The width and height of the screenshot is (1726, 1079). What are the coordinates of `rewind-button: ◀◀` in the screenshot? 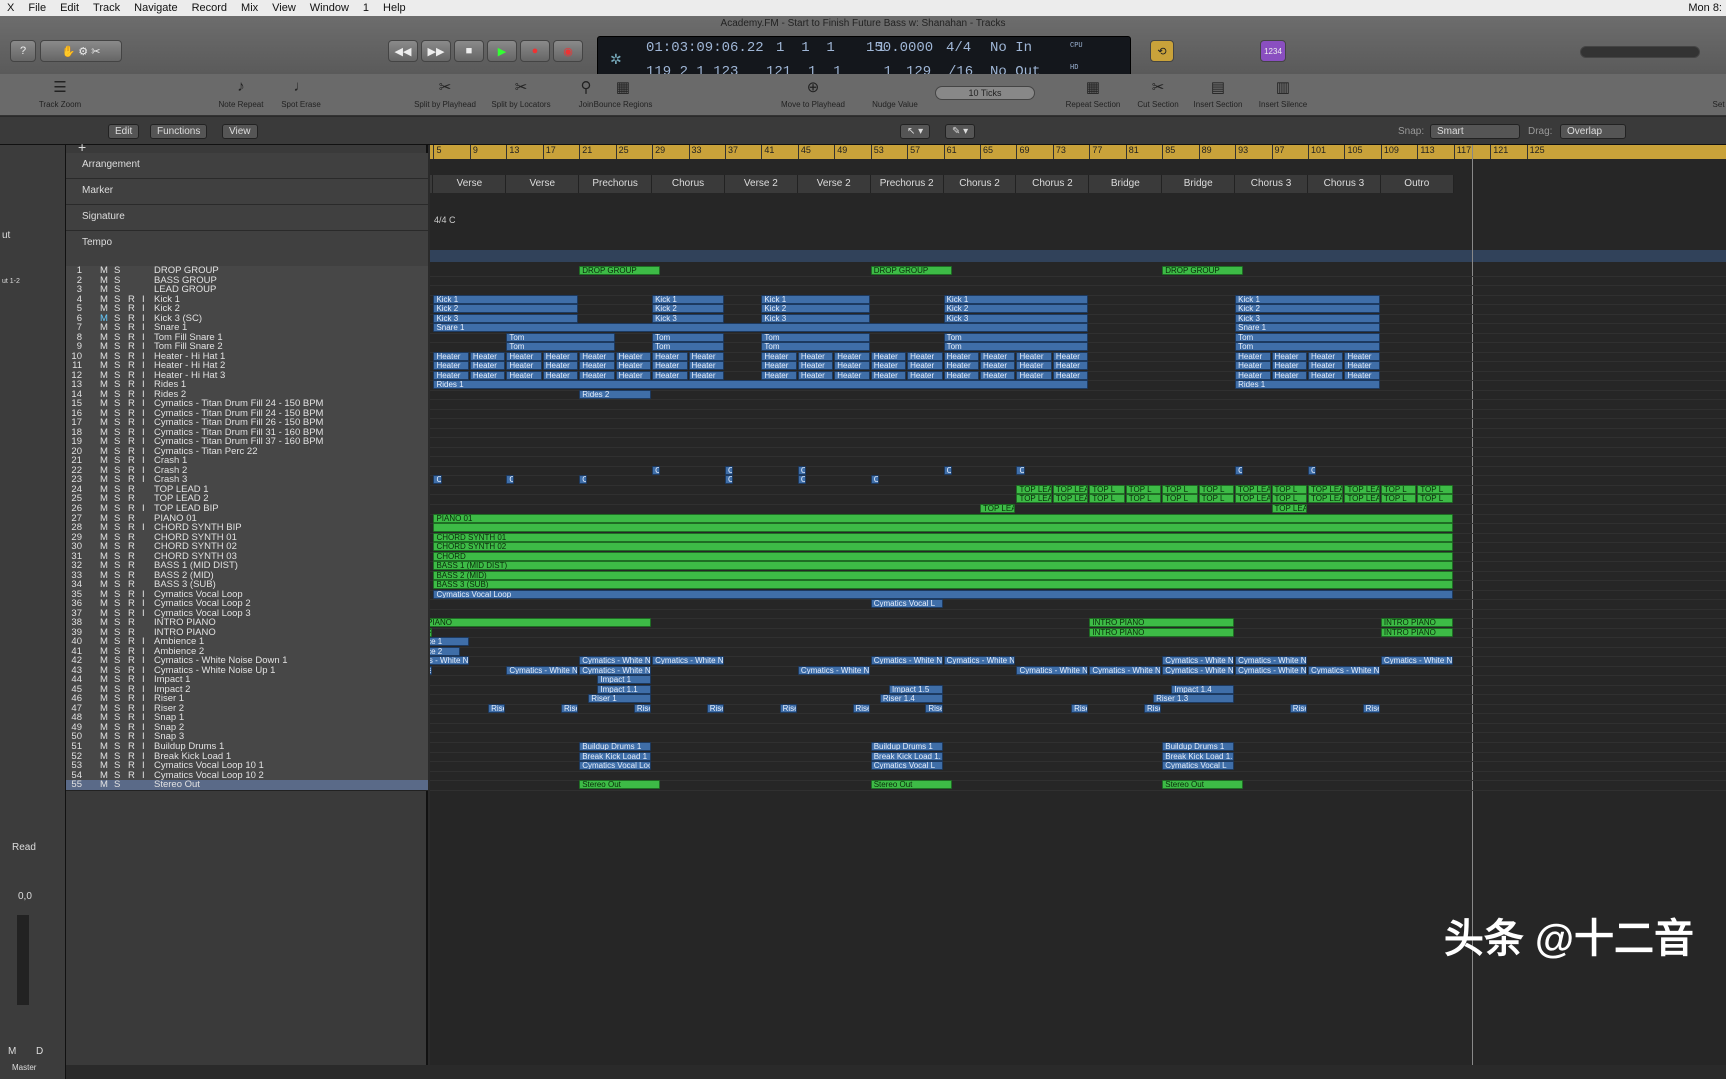 It's located at (403, 51).